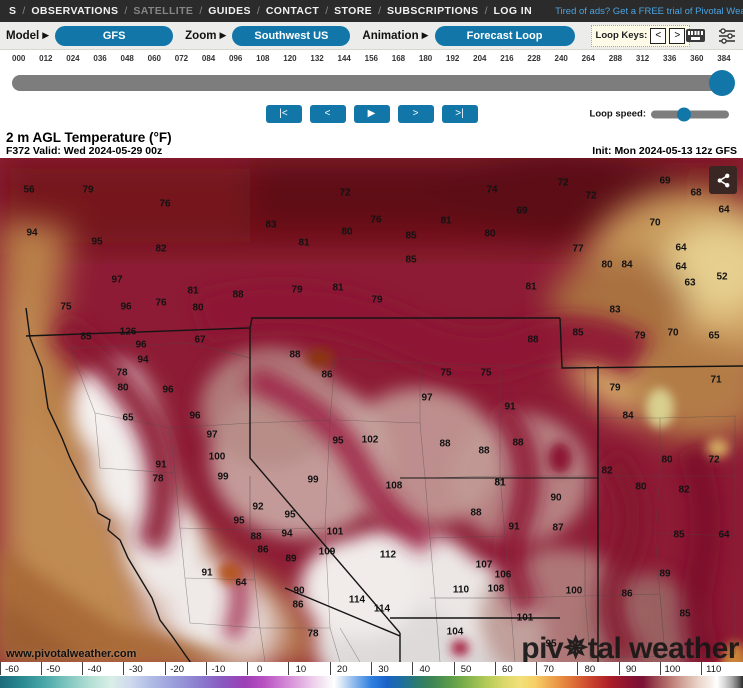 This screenshot has height=688, width=743. What do you see at coordinates (114, 35) in the screenshot?
I see `model-select-button: GFS` at bounding box center [114, 35].